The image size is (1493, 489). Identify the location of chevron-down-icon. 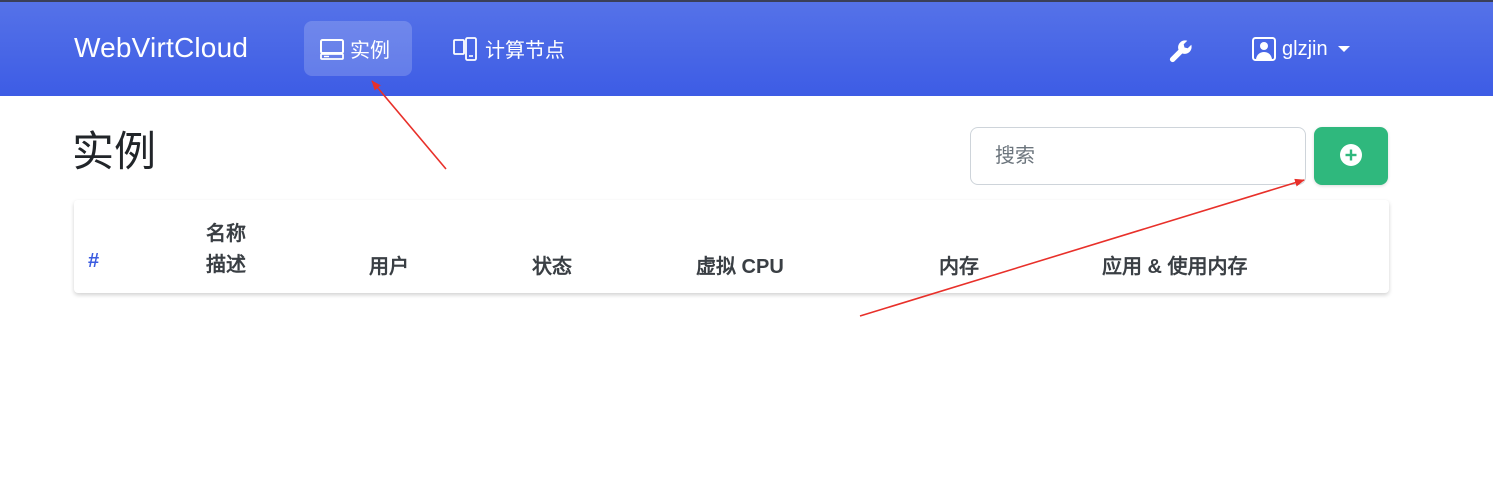
(1343, 49).